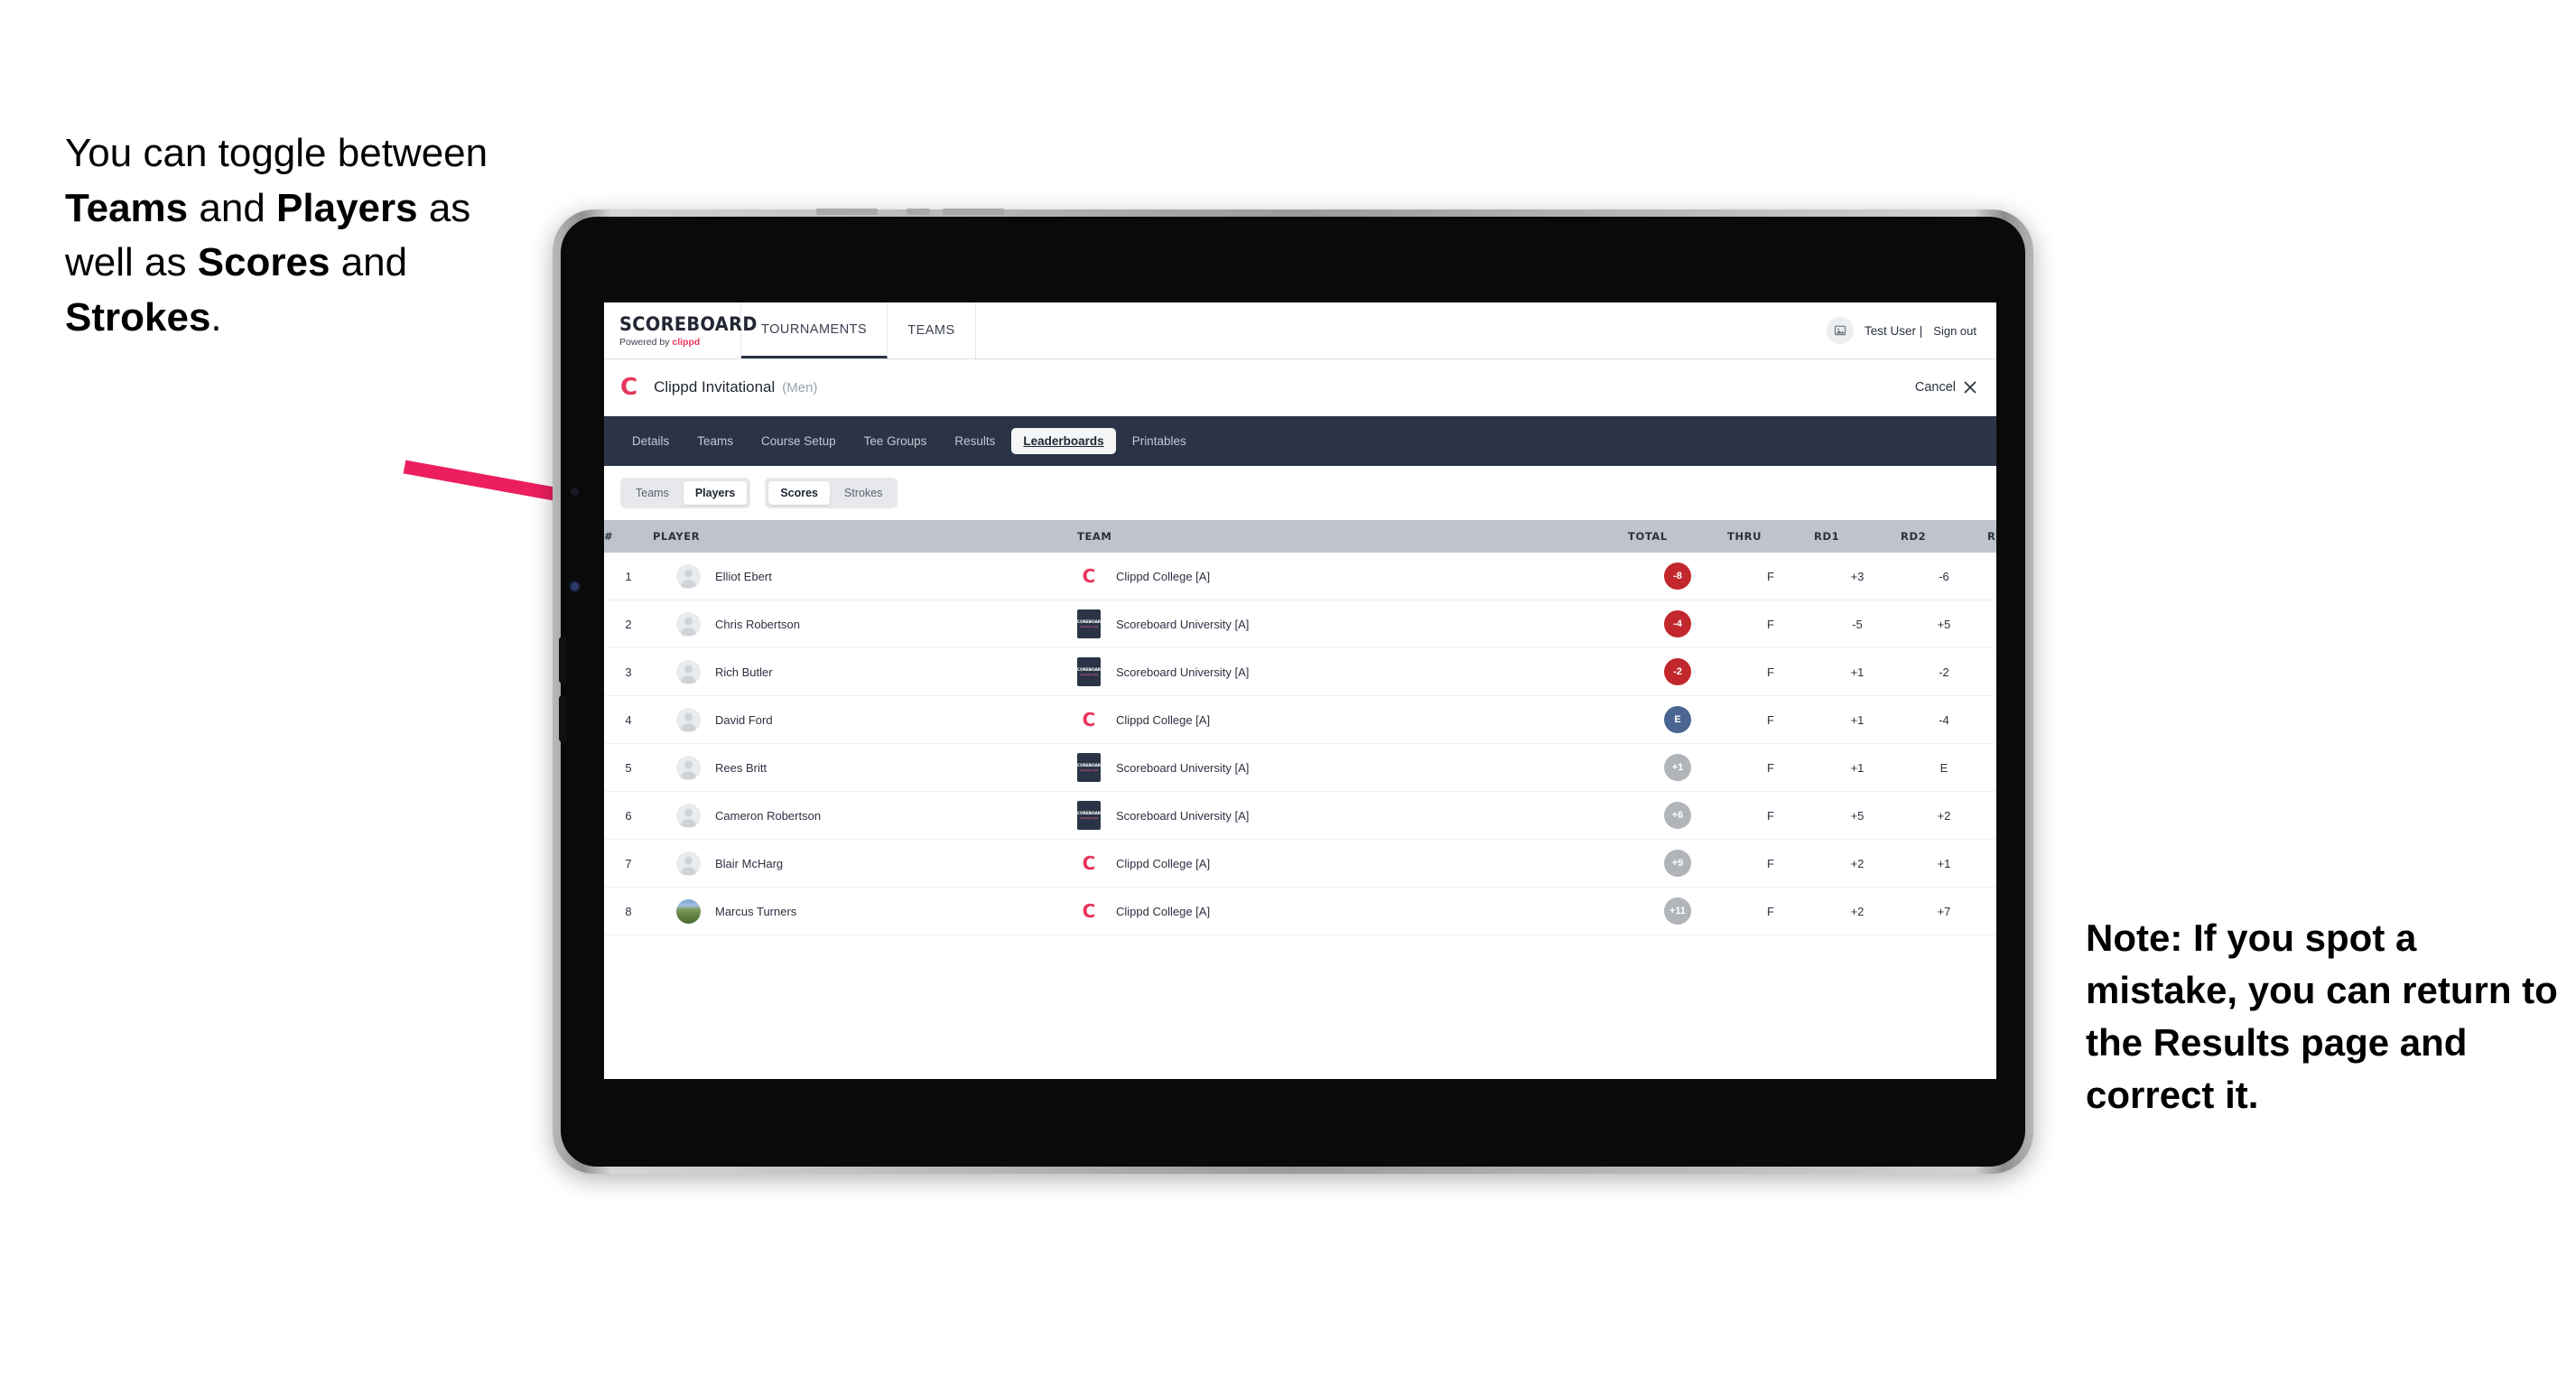 This screenshot has height=1386, width=2576. What do you see at coordinates (1857, 719) in the screenshot?
I see `cell-rd1: +1` at bounding box center [1857, 719].